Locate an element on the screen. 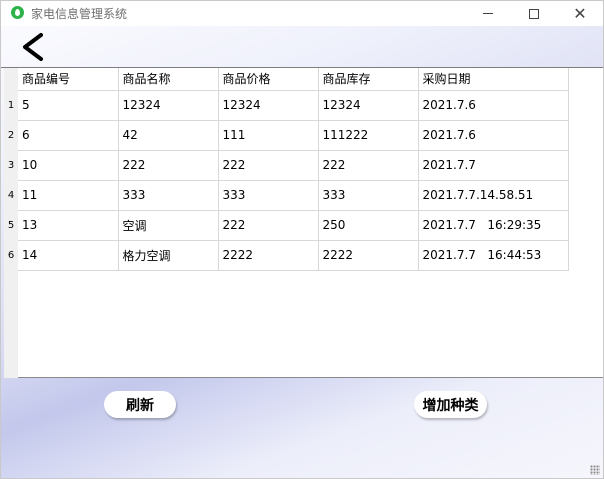 The width and height of the screenshot is (604, 479). table-row: 11 333 333 333 2021.7.7.14.58.51 is located at coordinates (293, 195).